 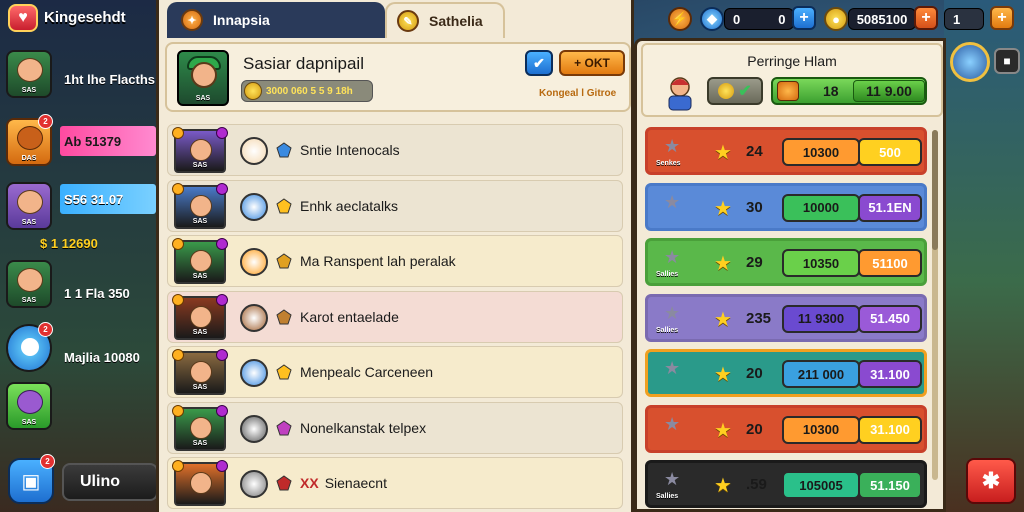 What do you see at coordinates (200, 483) in the screenshot?
I see `quest-thumbnail` at bounding box center [200, 483].